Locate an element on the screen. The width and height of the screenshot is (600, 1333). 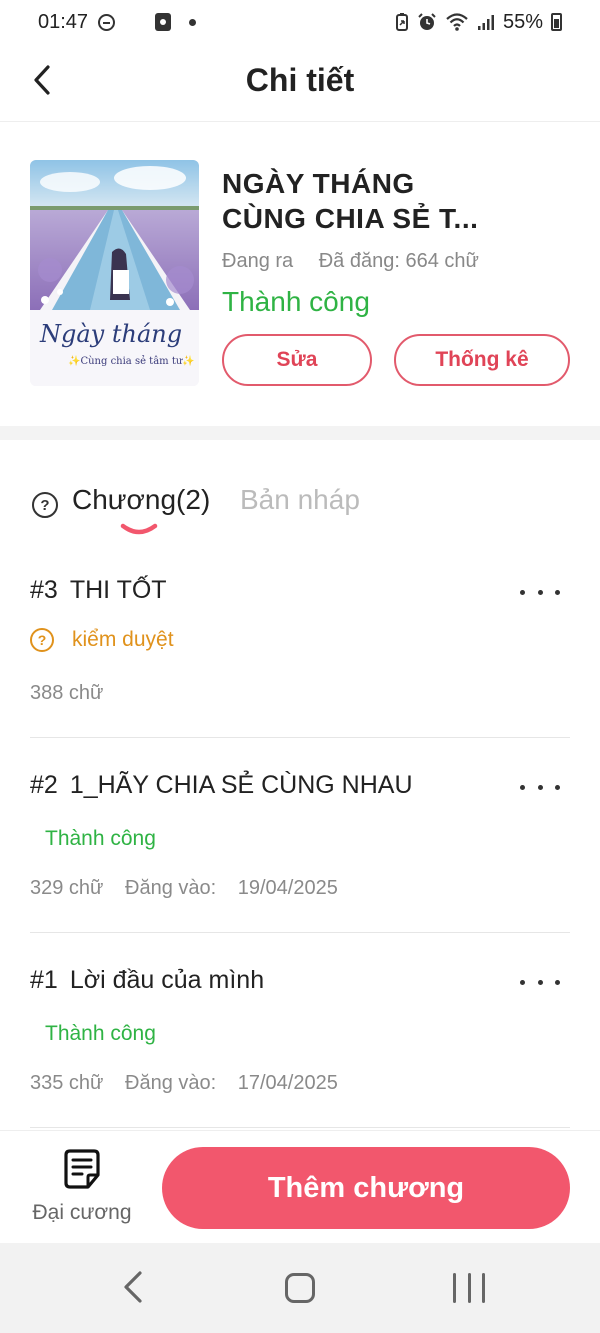
book-state: Đang ra is located at coordinates (258, 261).